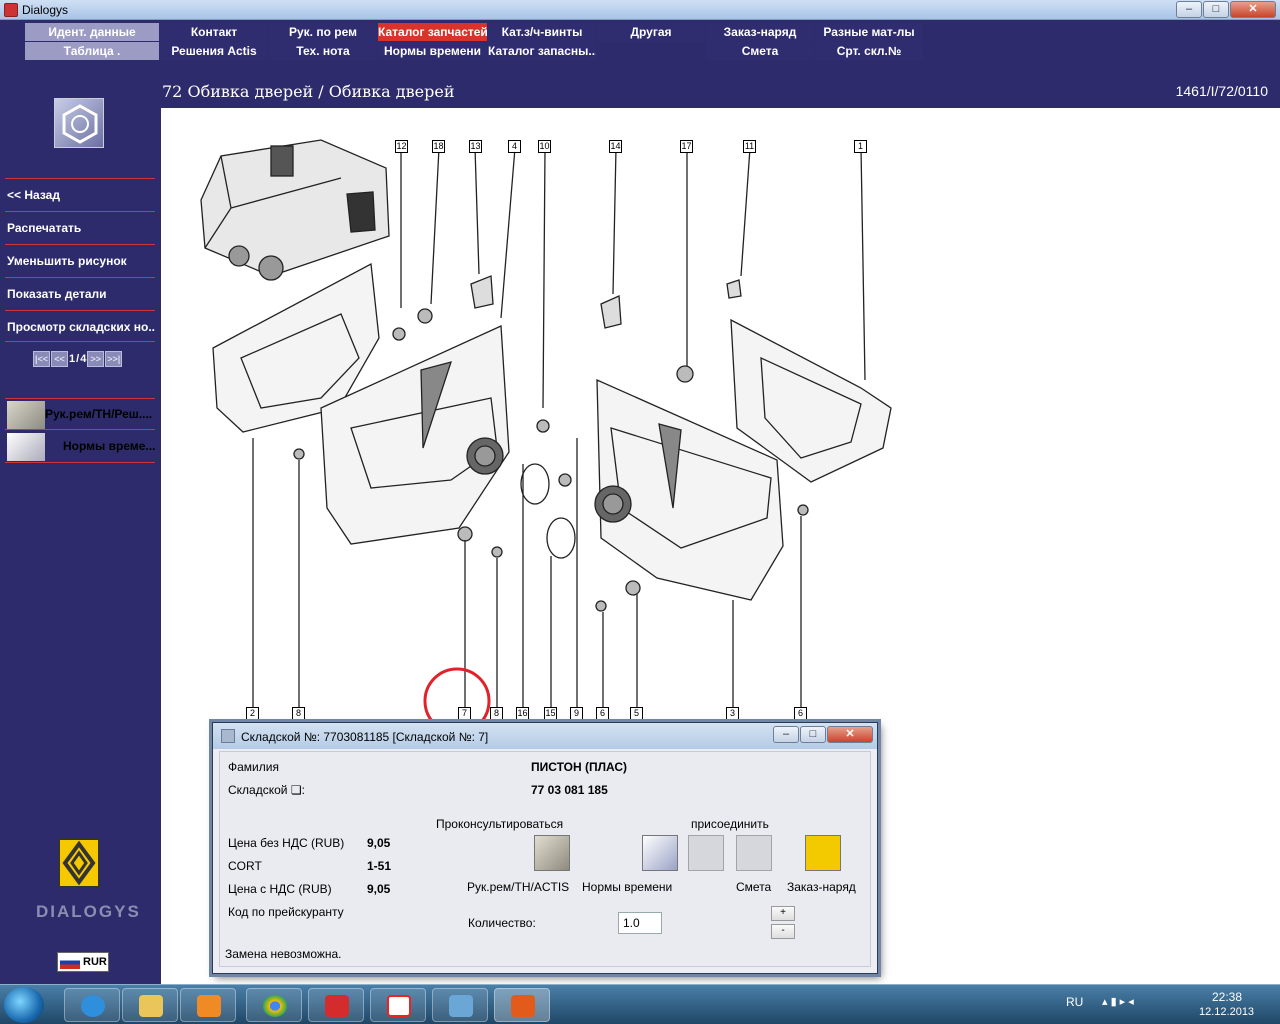 The height and width of the screenshot is (1024, 1280). I want to click on taskbar-kaspersky, so click(336, 1005).